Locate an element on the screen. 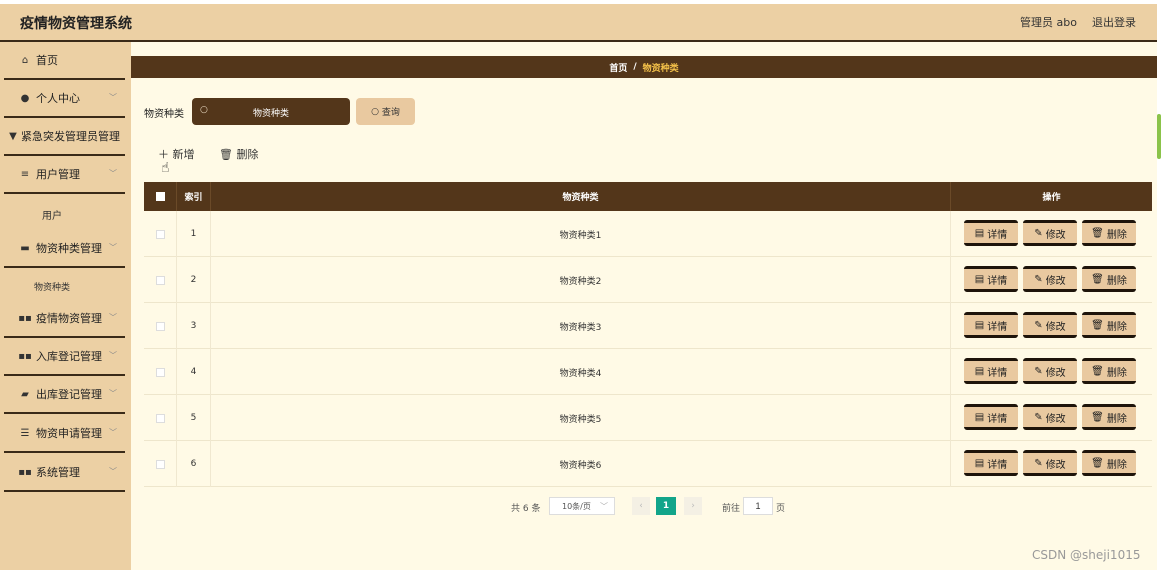  header-index: 索引 is located at coordinates (194, 196).